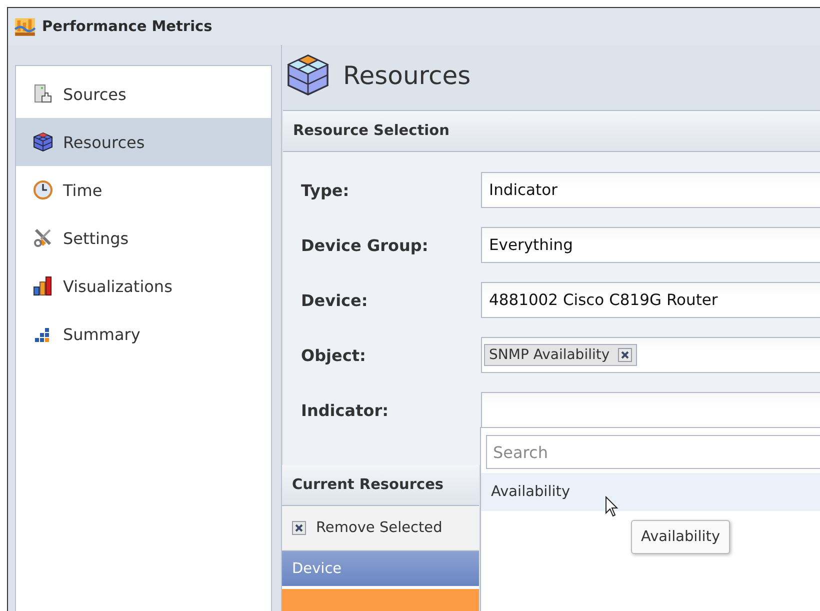  I want to click on panel-title: Resource Selection, so click(371, 131).